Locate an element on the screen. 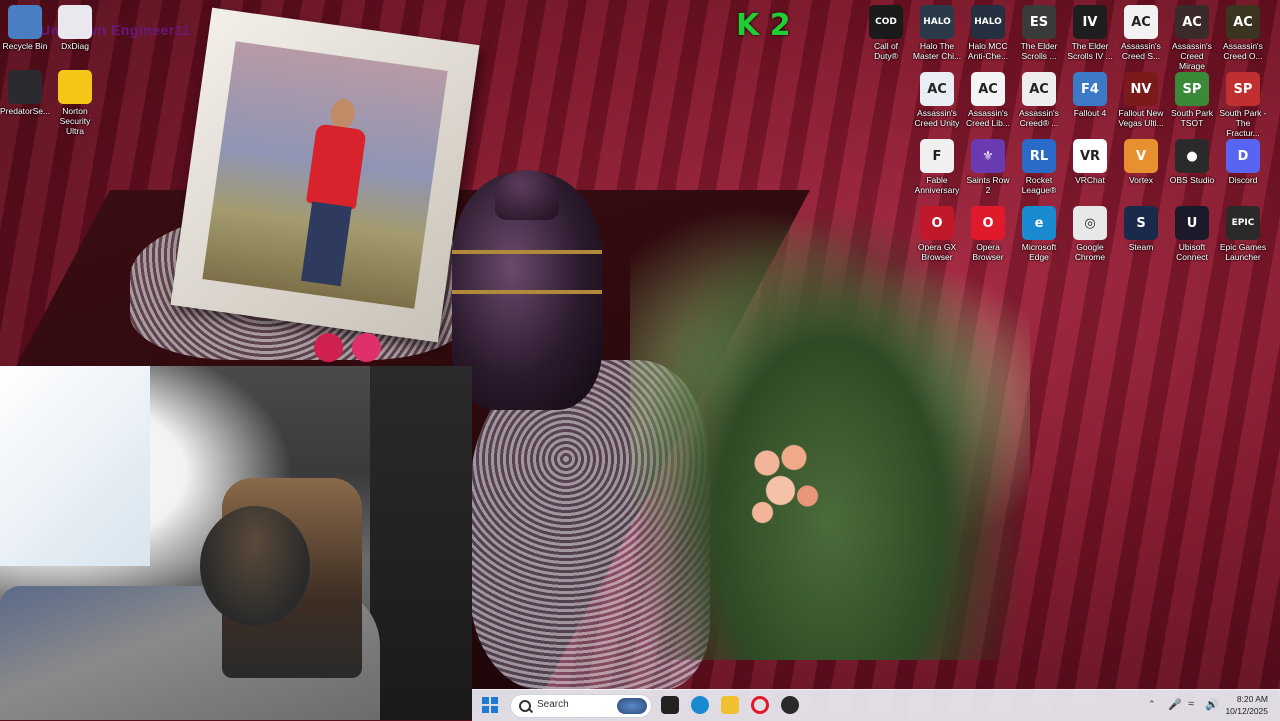 The image size is (1280, 721). desktop-icon-label: Opera GX Browser is located at coordinates (937, 252).